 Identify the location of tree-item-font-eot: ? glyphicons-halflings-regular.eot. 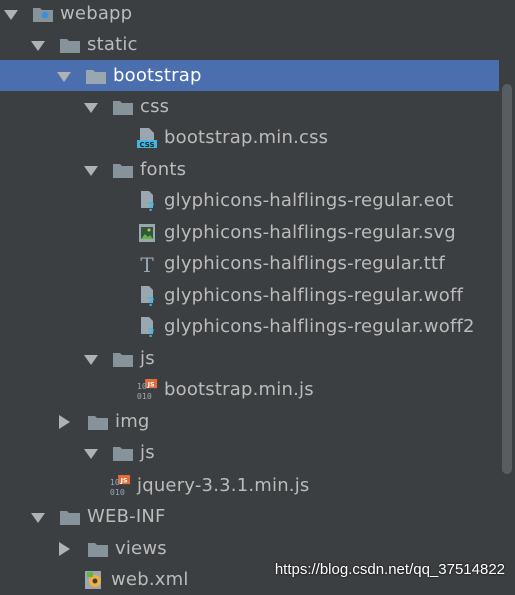
(257, 200).